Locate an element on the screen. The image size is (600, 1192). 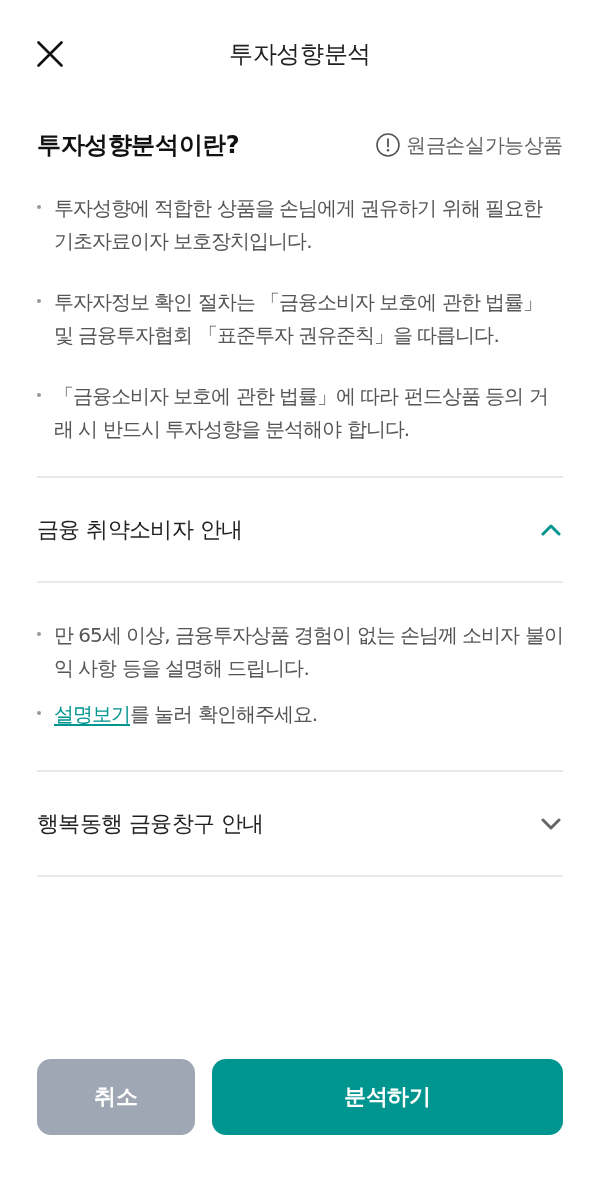
bullet-text: 투자성향에 적합한 상품을 손님에게 권유하기 위해 필요한 기초자료이자 보호장치입니다. is located at coordinates (299, 225).